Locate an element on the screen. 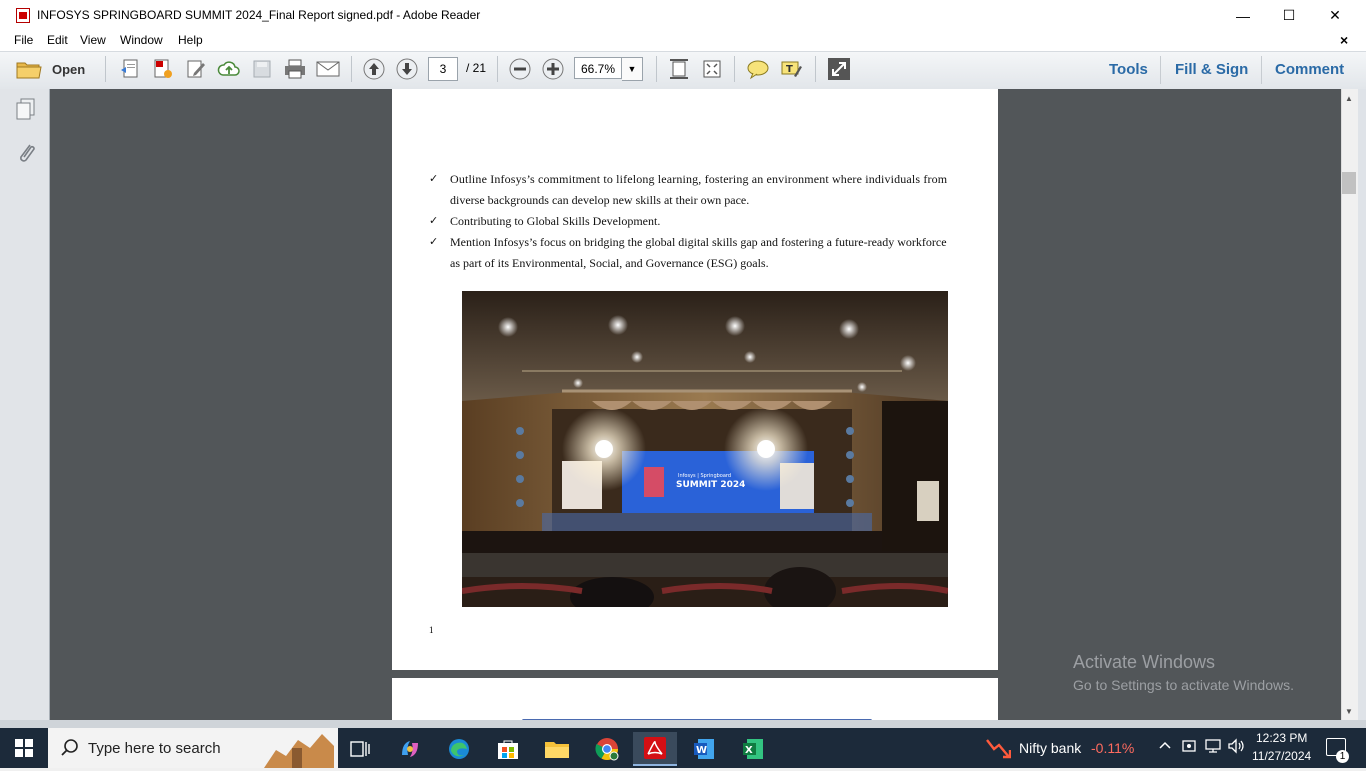  edge-browser-icon is located at coordinates (459, 749).